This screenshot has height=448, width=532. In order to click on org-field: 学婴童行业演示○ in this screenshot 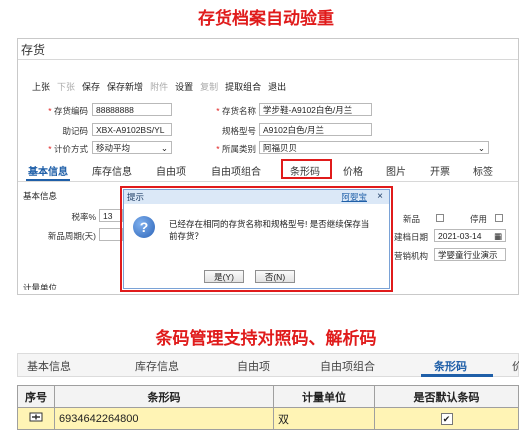, I will do `click(470, 254)`.